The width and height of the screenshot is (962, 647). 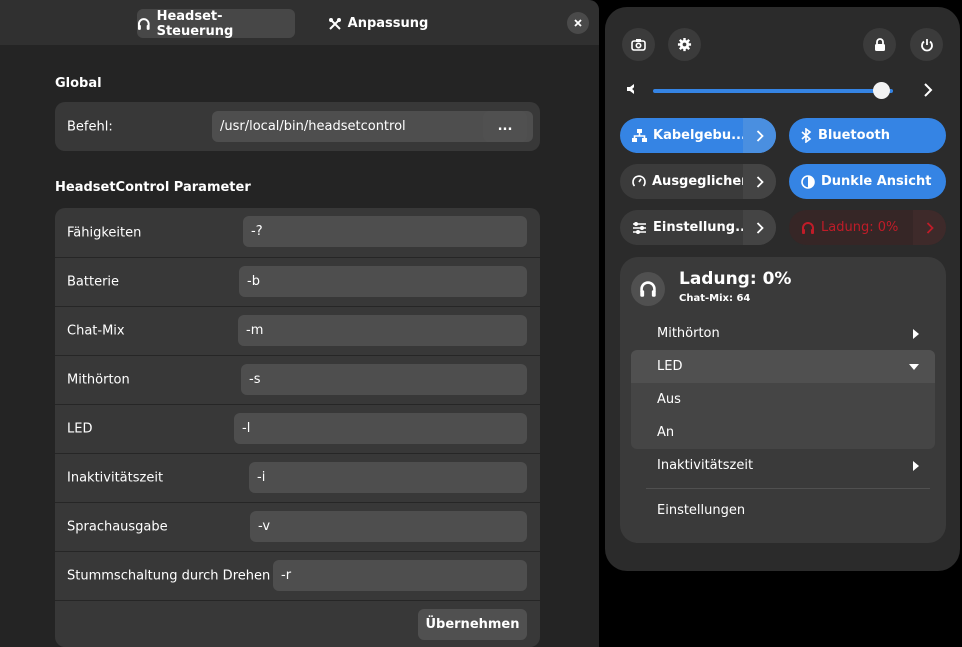 I want to click on param-row: LED -l, so click(x=297, y=428).